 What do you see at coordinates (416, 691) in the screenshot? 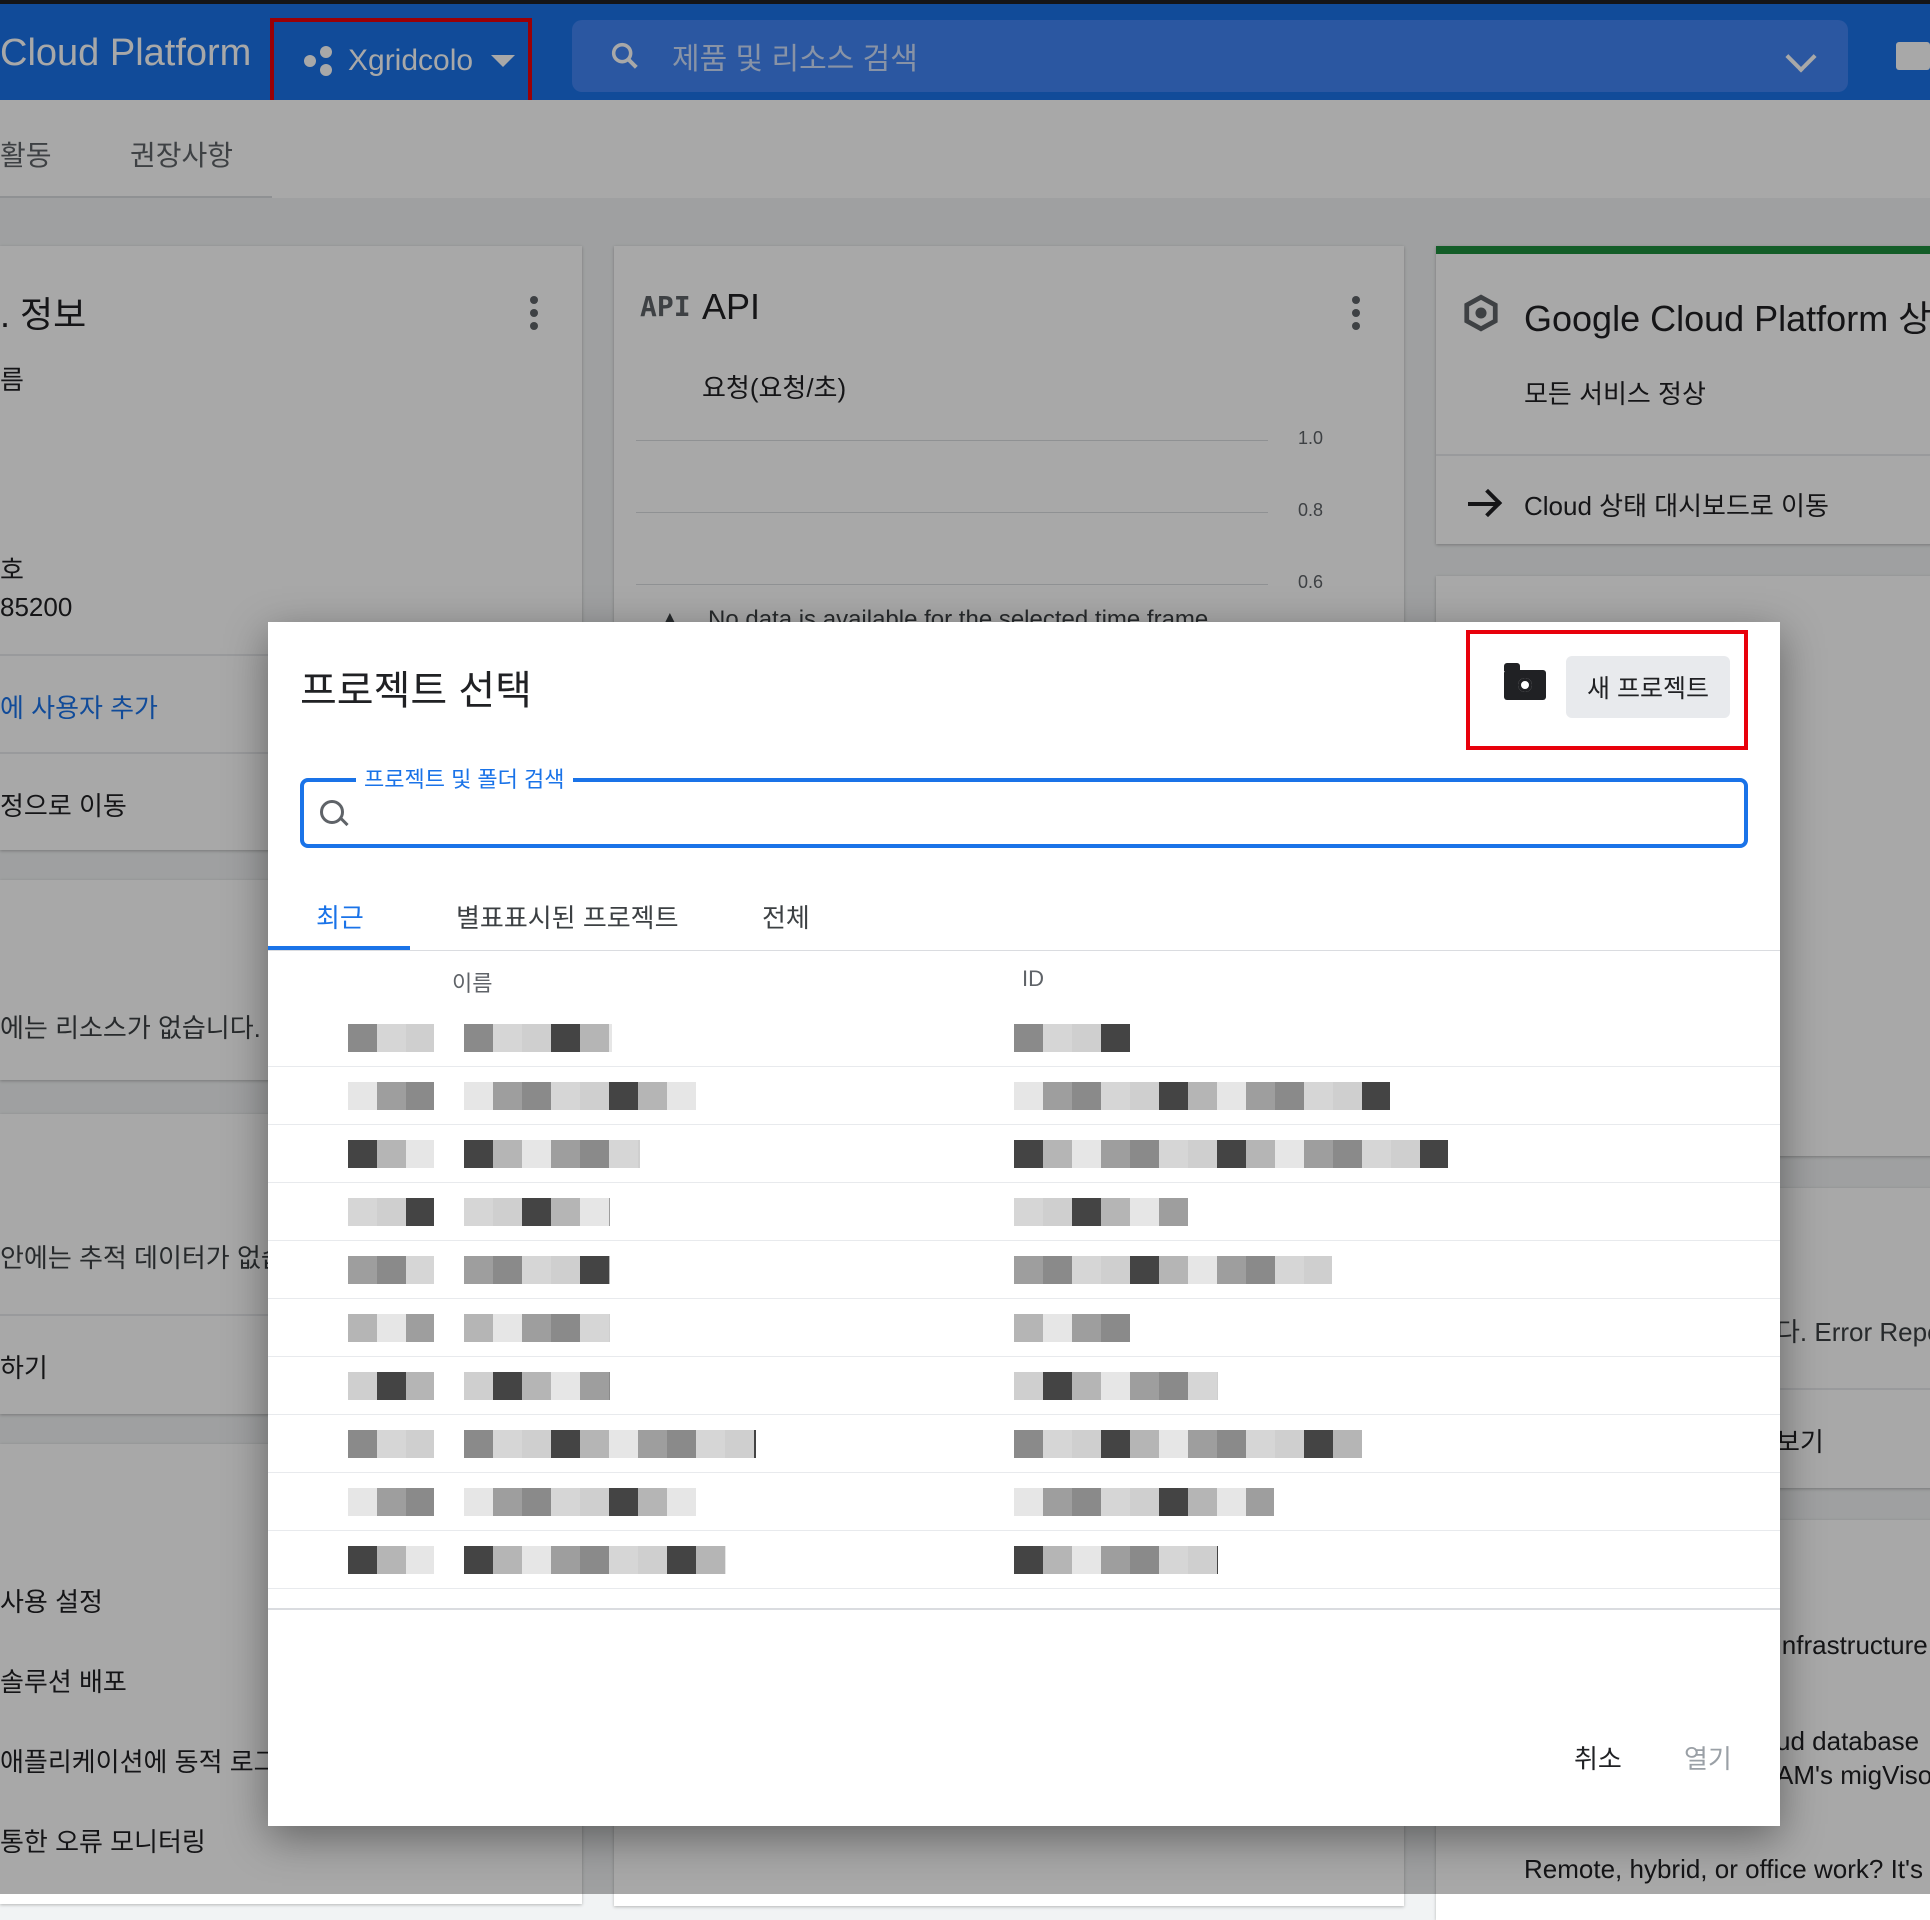
I see `dialog-title: 프로젝트 선택` at bounding box center [416, 691].